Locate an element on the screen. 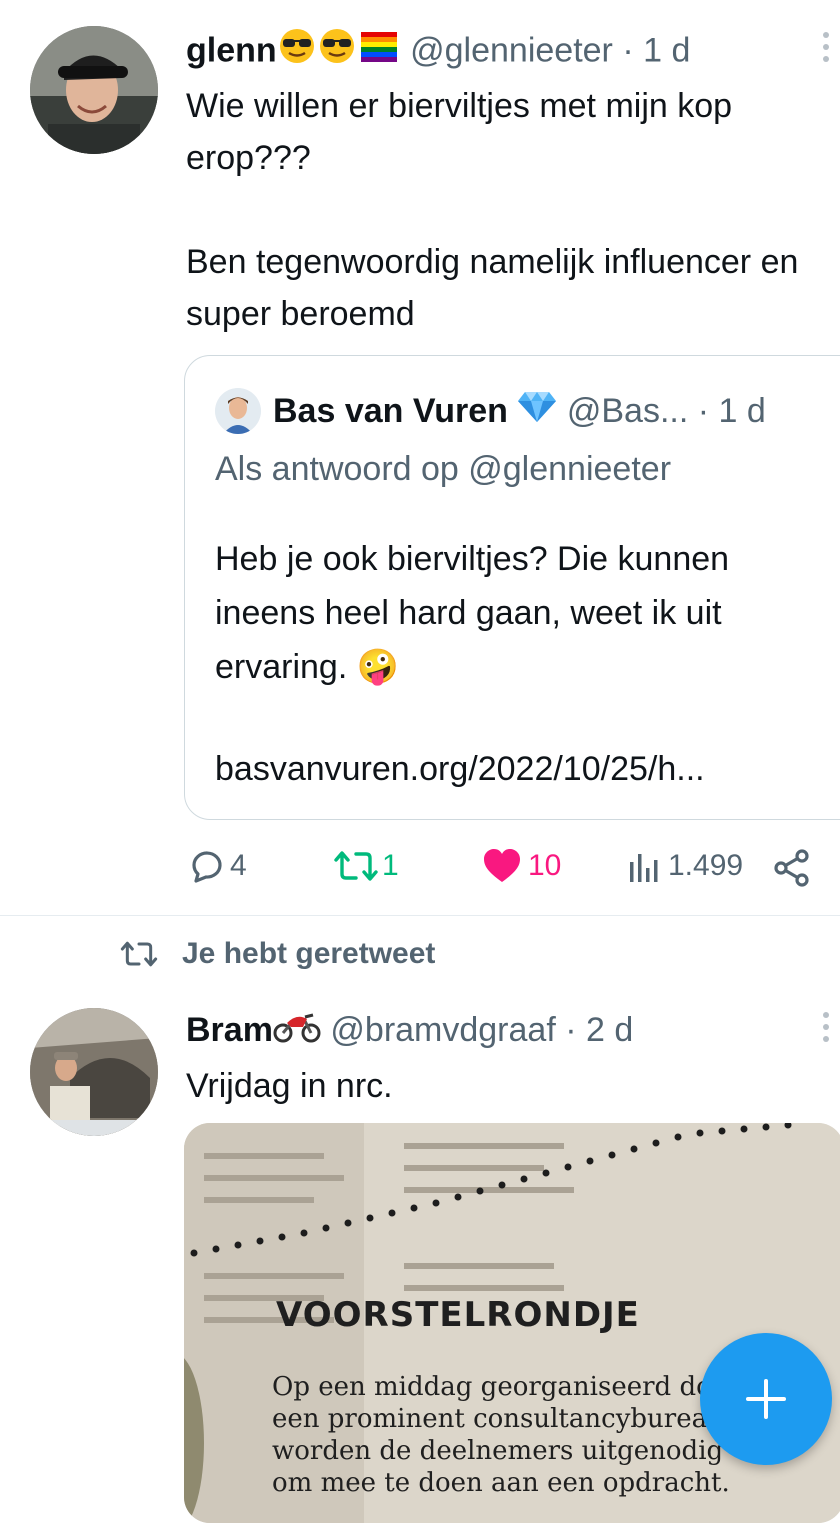 The image size is (840, 1523). tweet-divider is located at coordinates (420, 915).